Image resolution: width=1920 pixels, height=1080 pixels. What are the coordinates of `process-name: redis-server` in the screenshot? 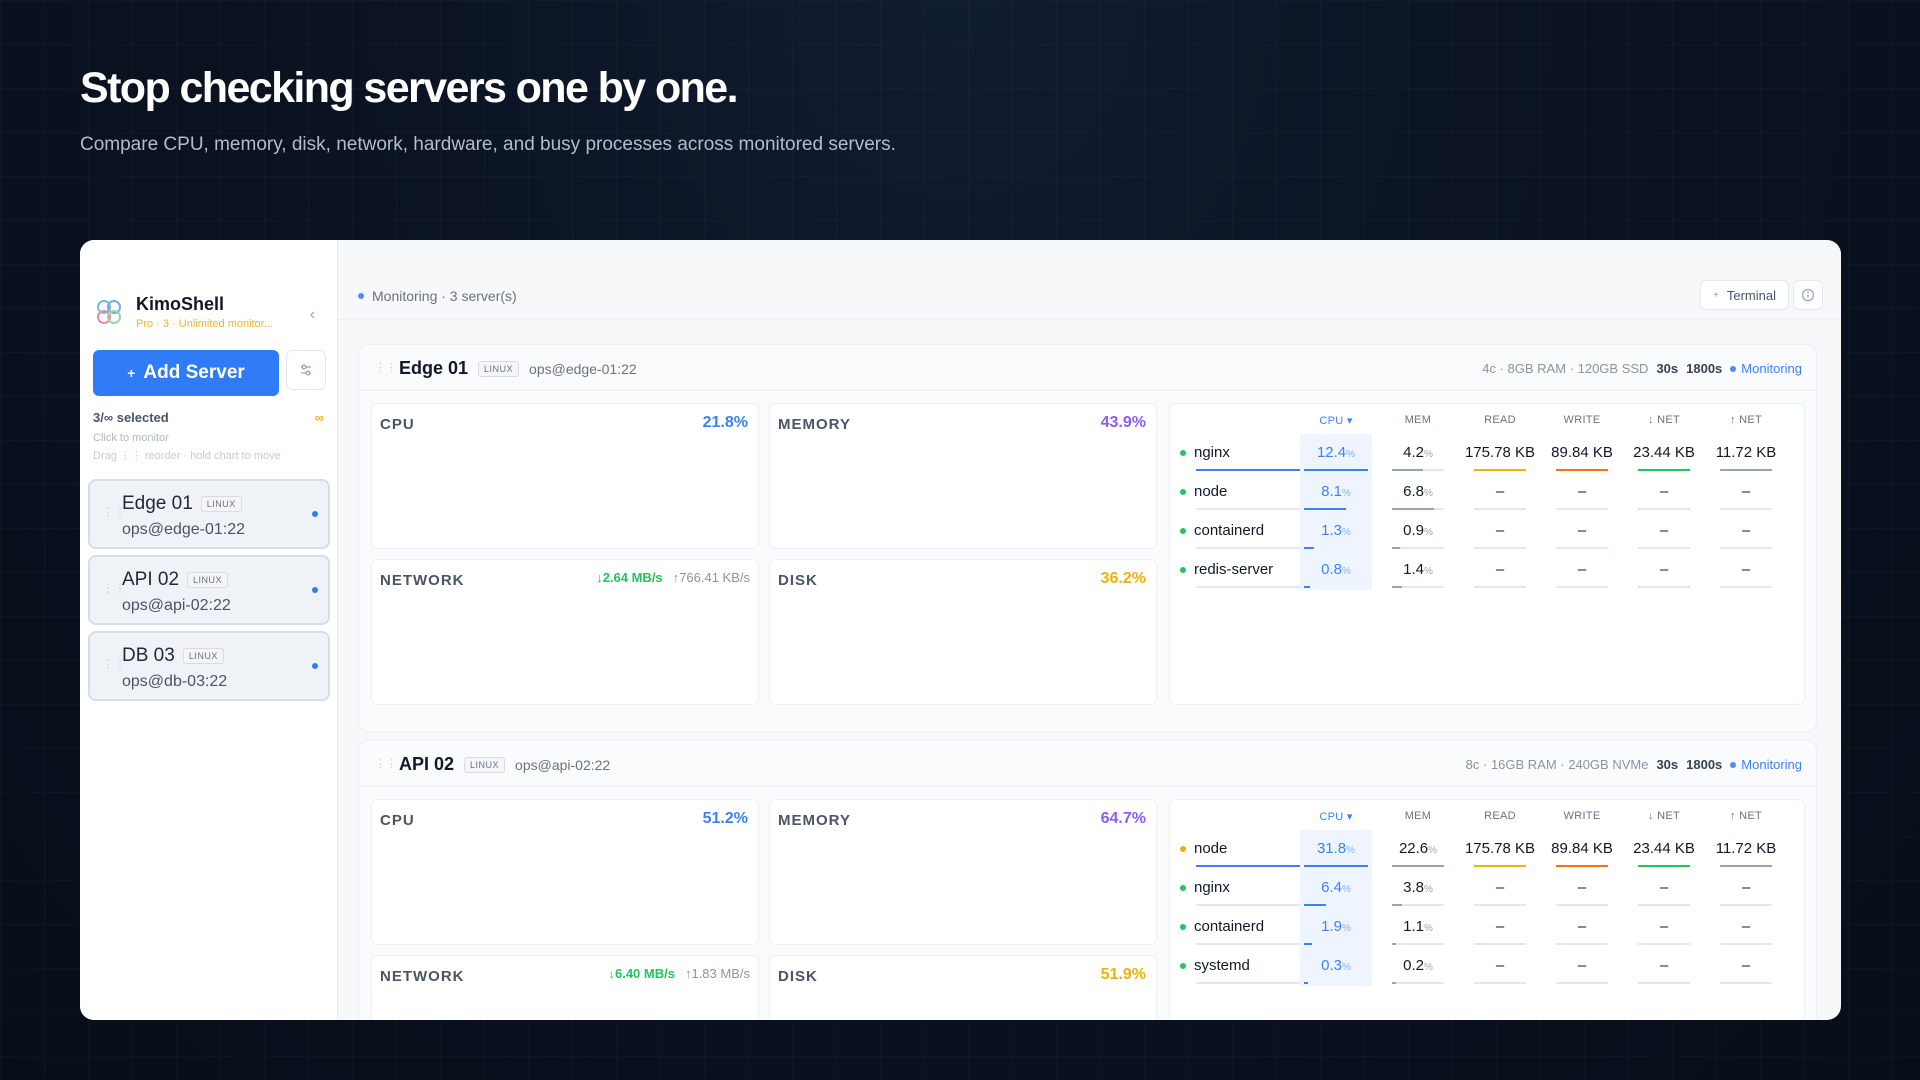 It's located at (1244, 569).